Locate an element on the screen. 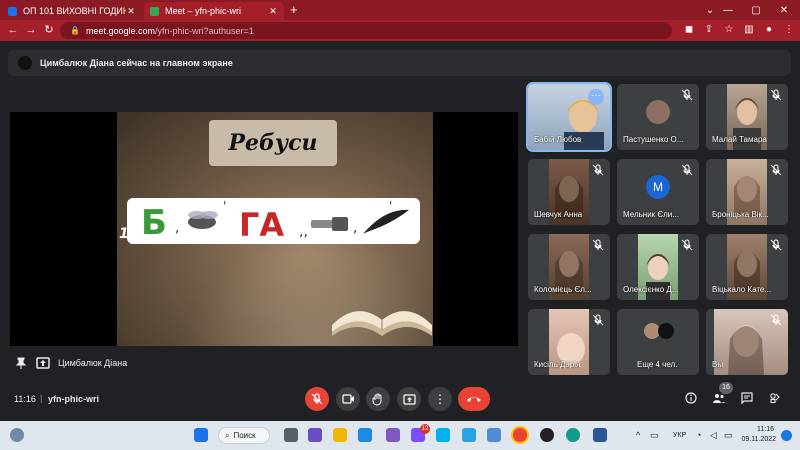  search-label: Поиск is located at coordinates (244, 435).